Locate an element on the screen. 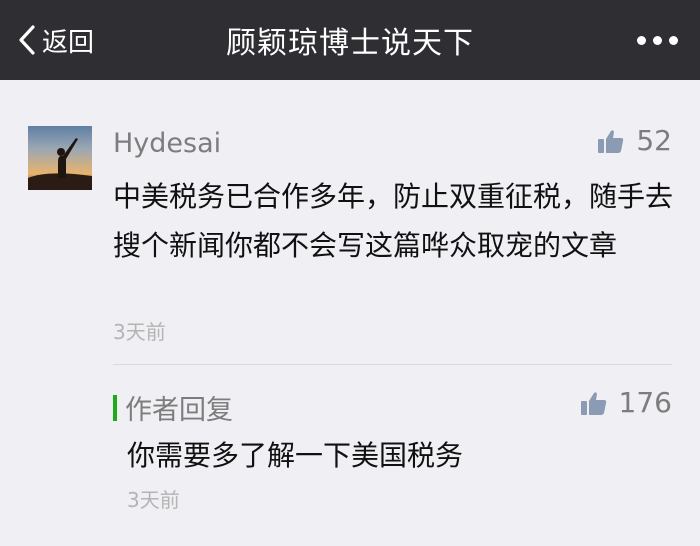 This screenshot has height=546, width=700. reply-like-count: 176 is located at coordinates (645, 402).